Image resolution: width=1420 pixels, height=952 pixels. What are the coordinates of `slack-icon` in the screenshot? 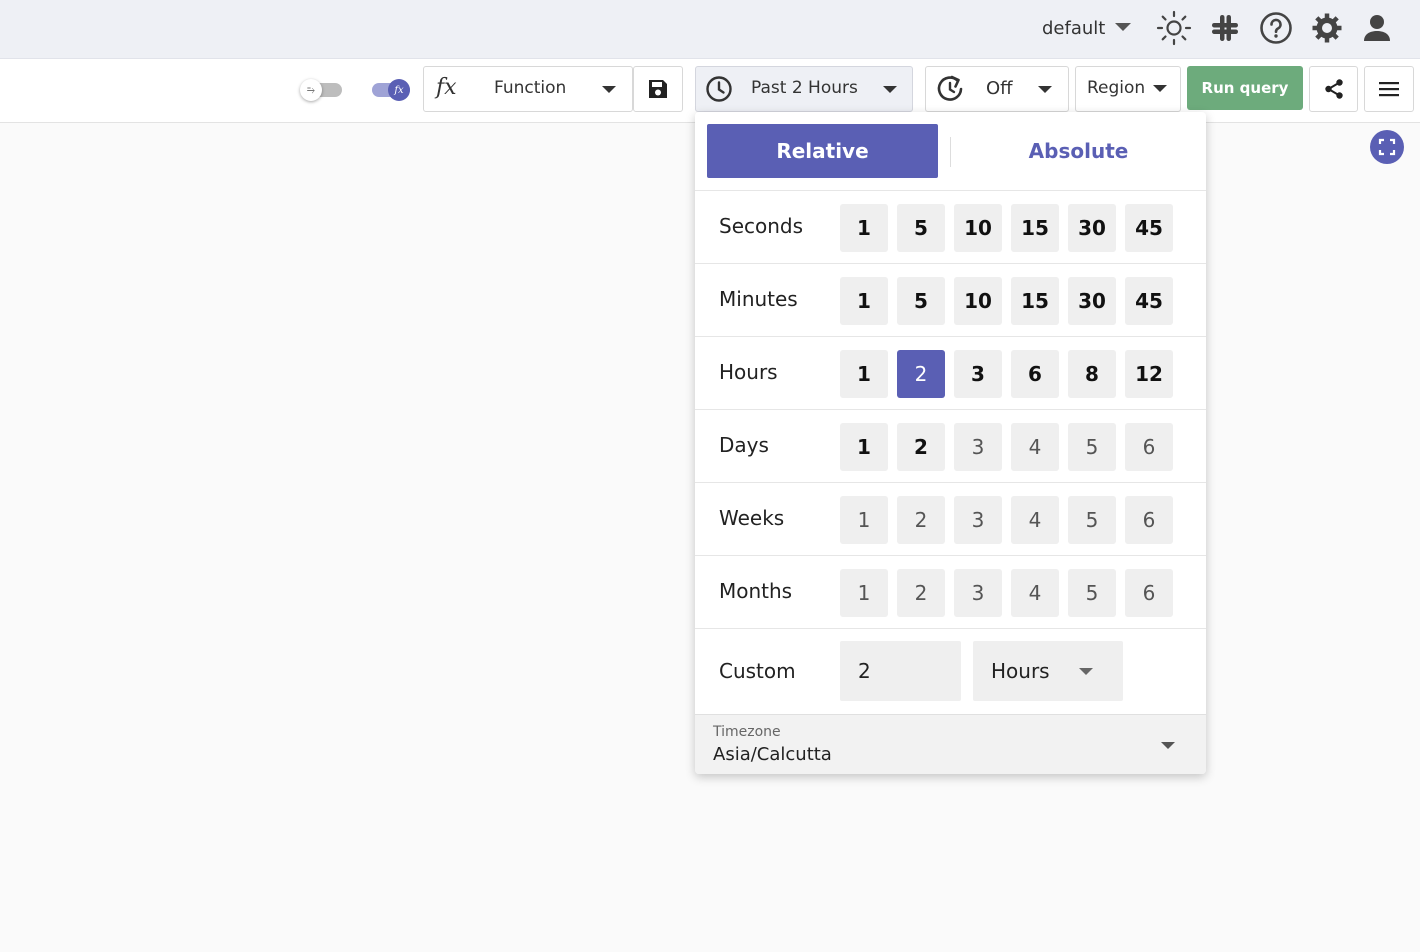 It's located at (1225, 28).